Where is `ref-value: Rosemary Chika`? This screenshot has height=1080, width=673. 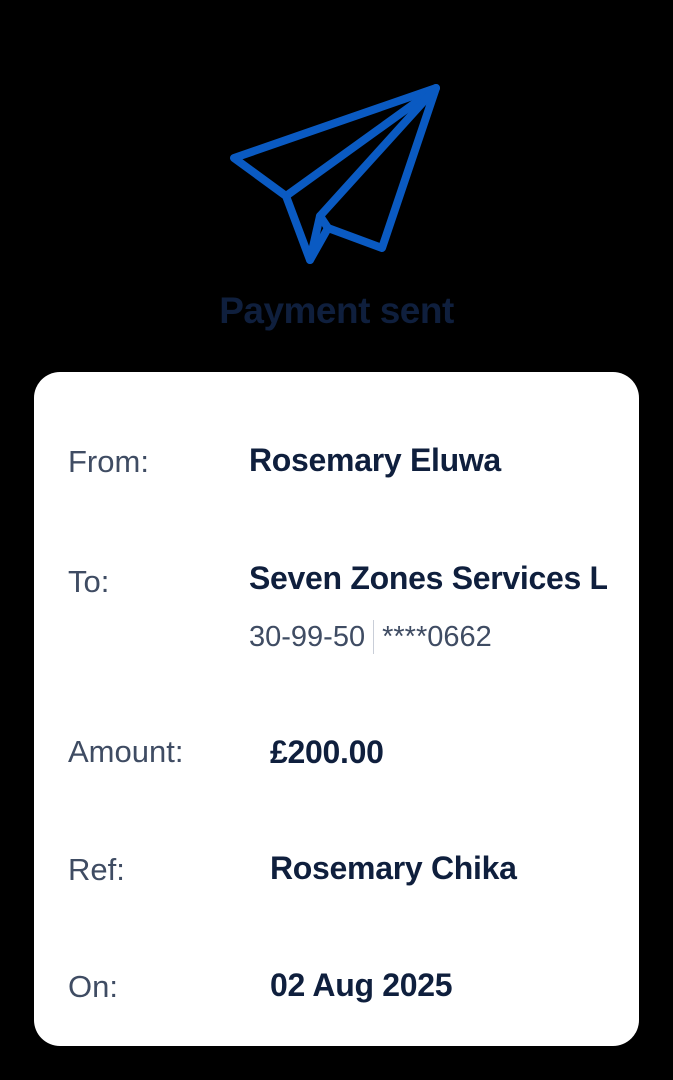 ref-value: Rosemary Chika is located at coordinates (393, 868).